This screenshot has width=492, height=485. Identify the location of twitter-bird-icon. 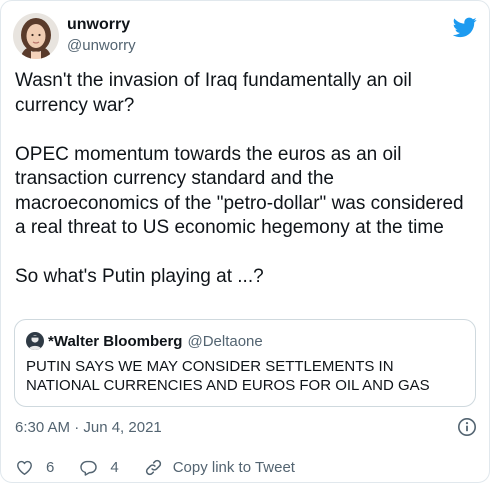
(465, 27).